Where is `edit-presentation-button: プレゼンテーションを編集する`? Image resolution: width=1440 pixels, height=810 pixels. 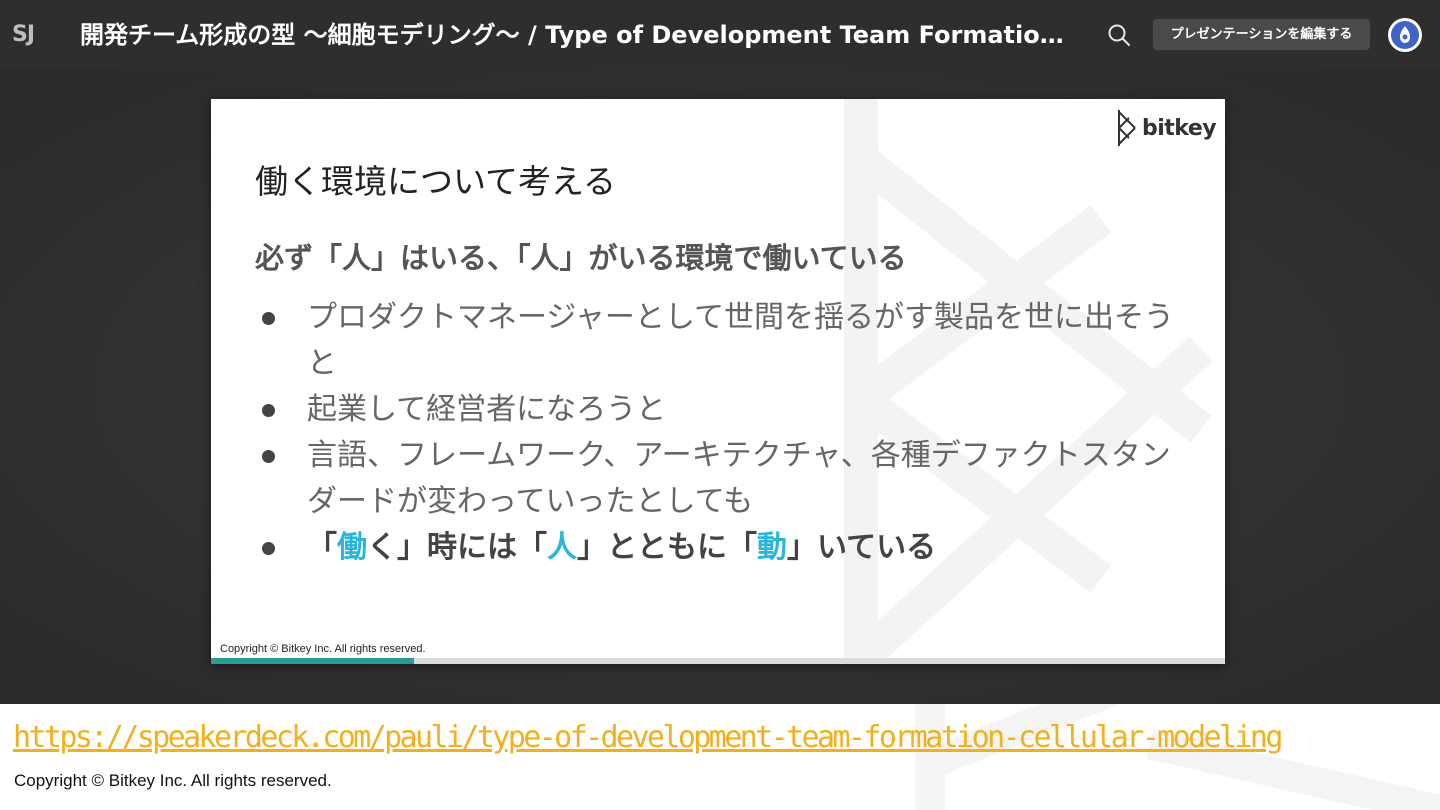 edit-presentation-button: プレゼンテーションを編集する is located at coordinates (1261, 34).